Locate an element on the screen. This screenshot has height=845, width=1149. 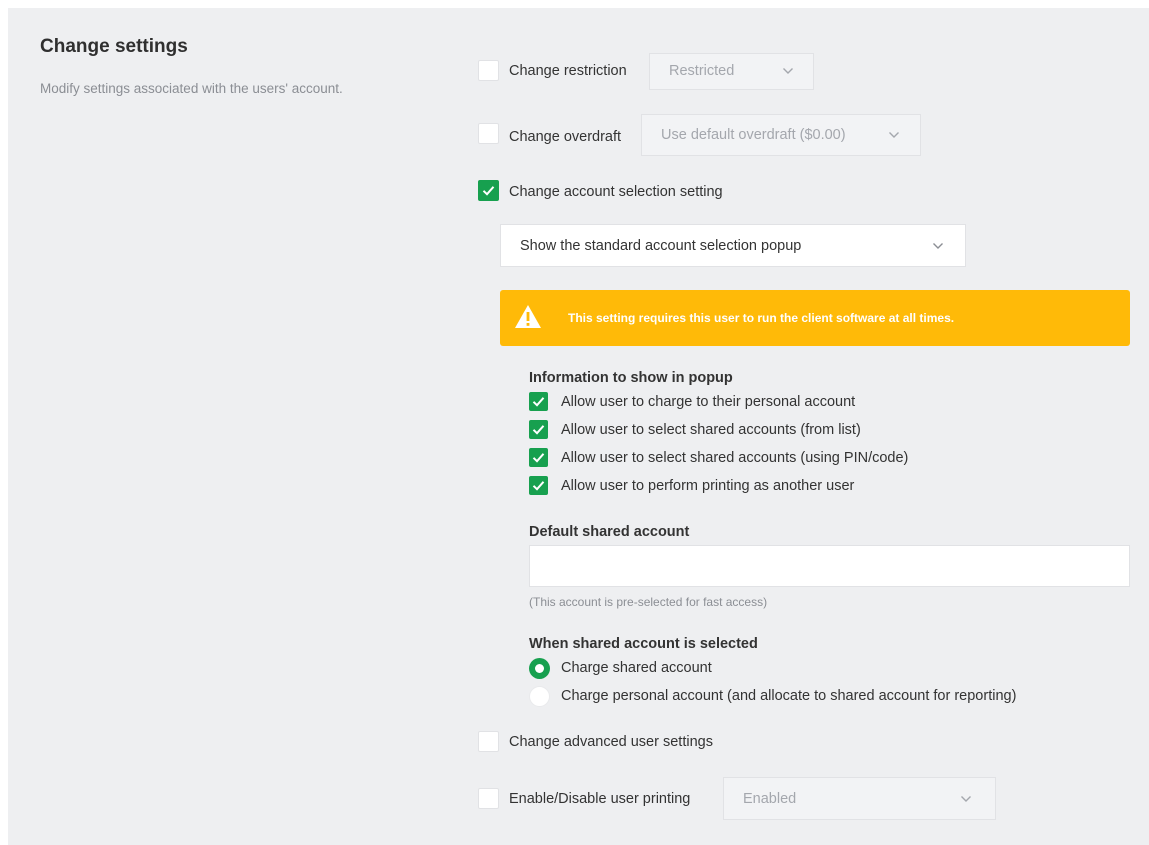
popup-option-checkbox-shared-pin is located at coordinates (538, 457).